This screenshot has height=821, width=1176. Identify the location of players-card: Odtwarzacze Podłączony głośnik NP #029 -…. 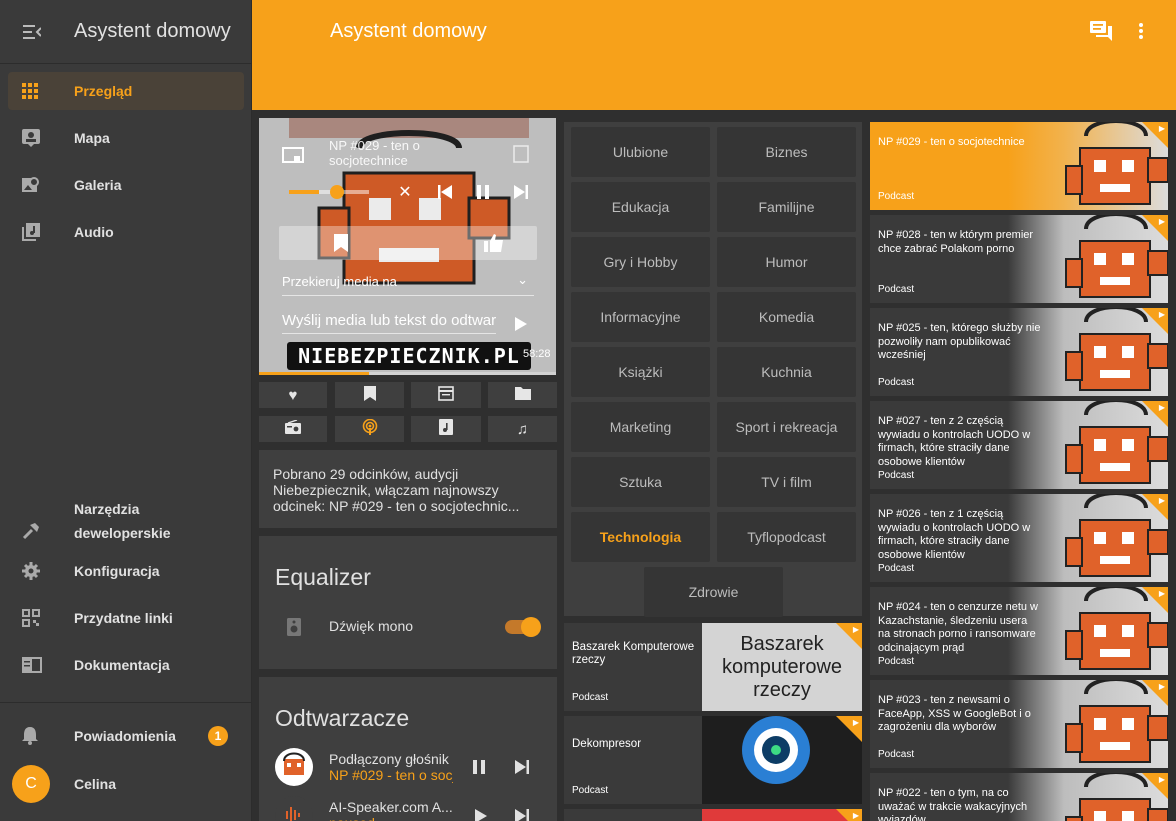
(408, 749).